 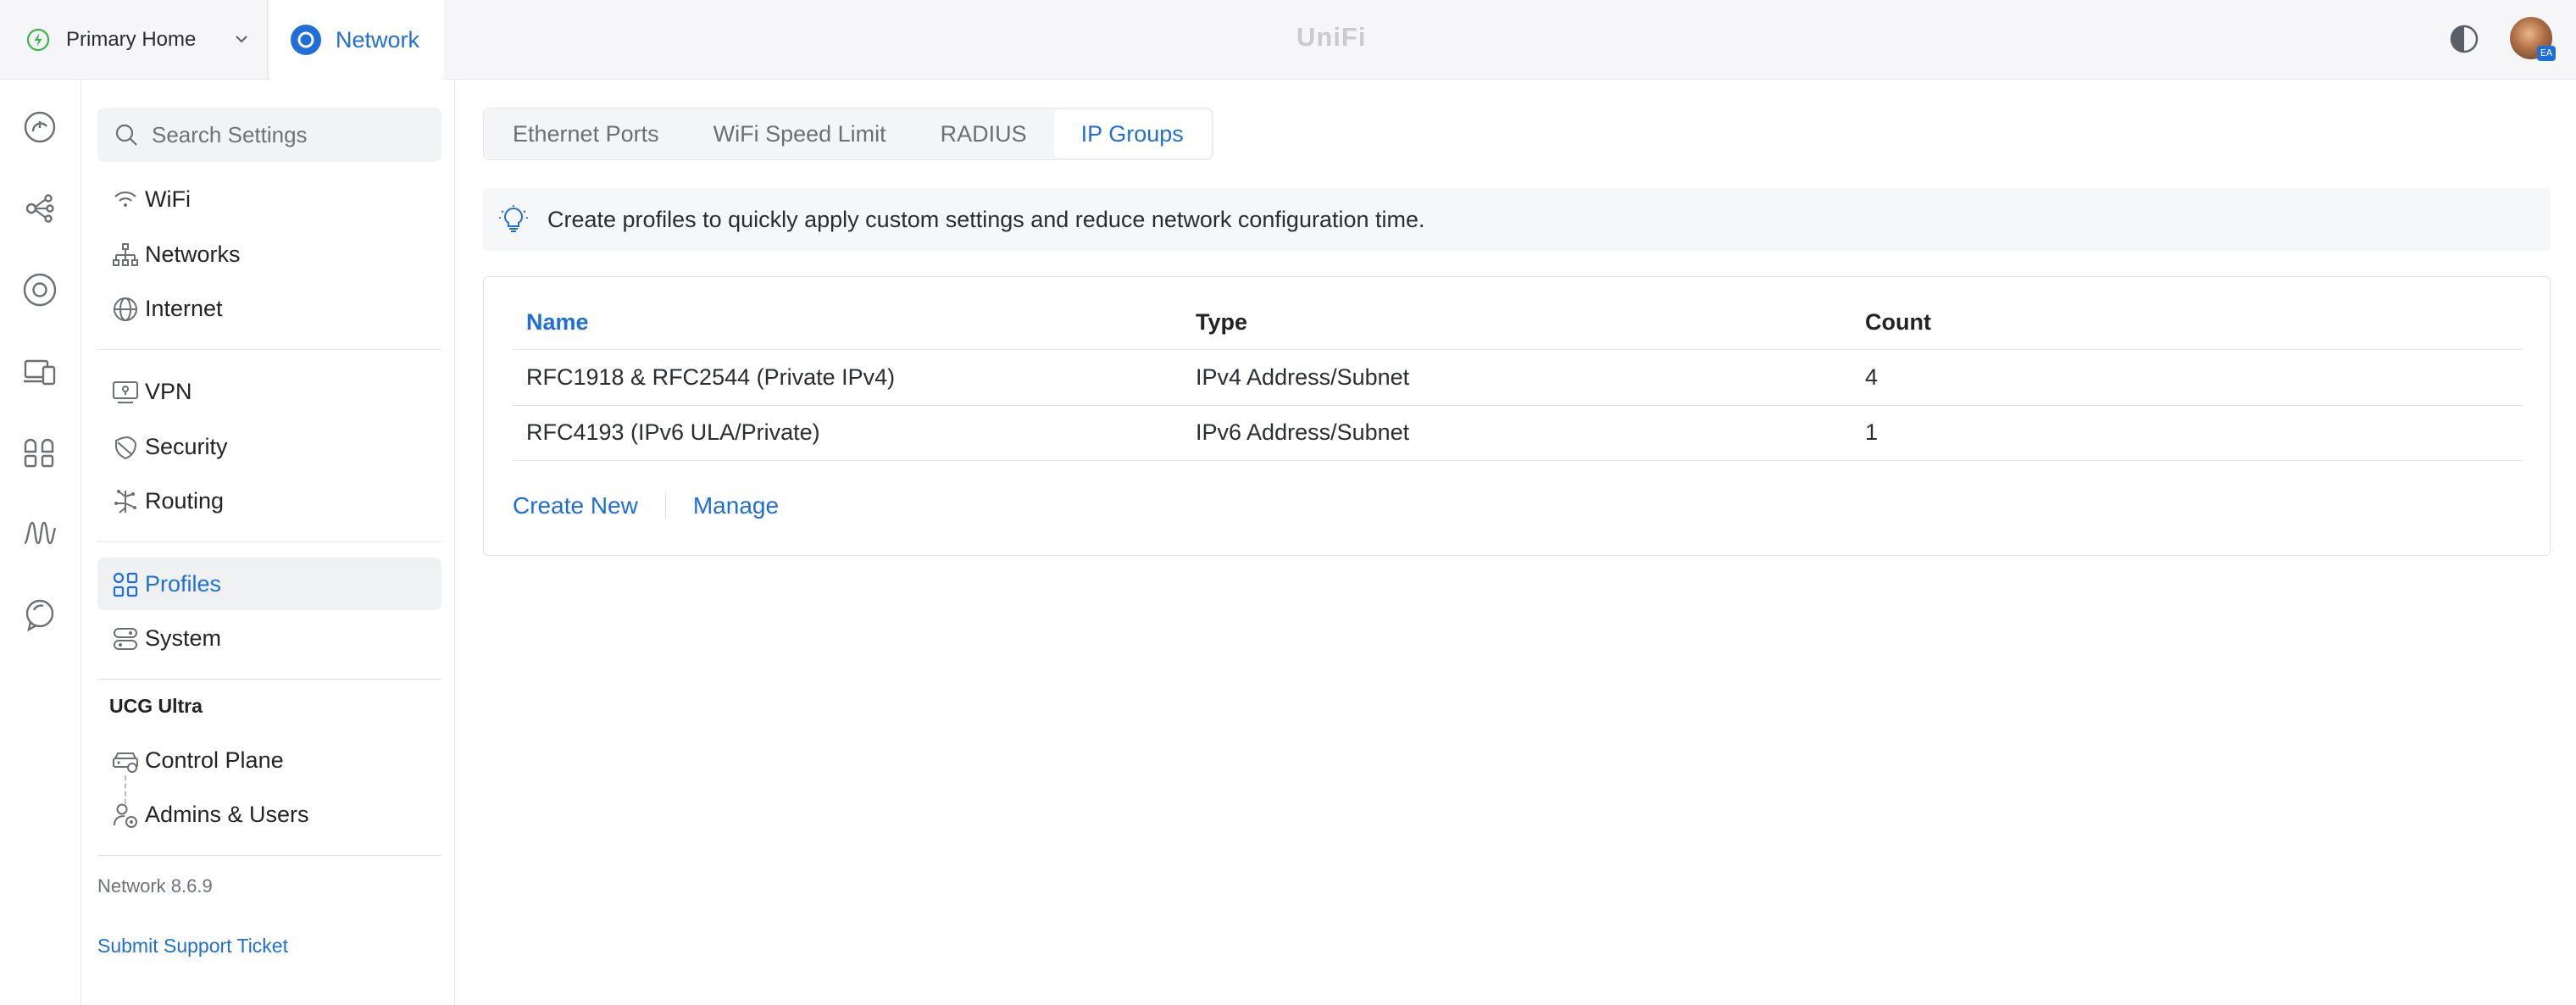 I want to click on lightbulb-icon, so click(x=513, y=219).